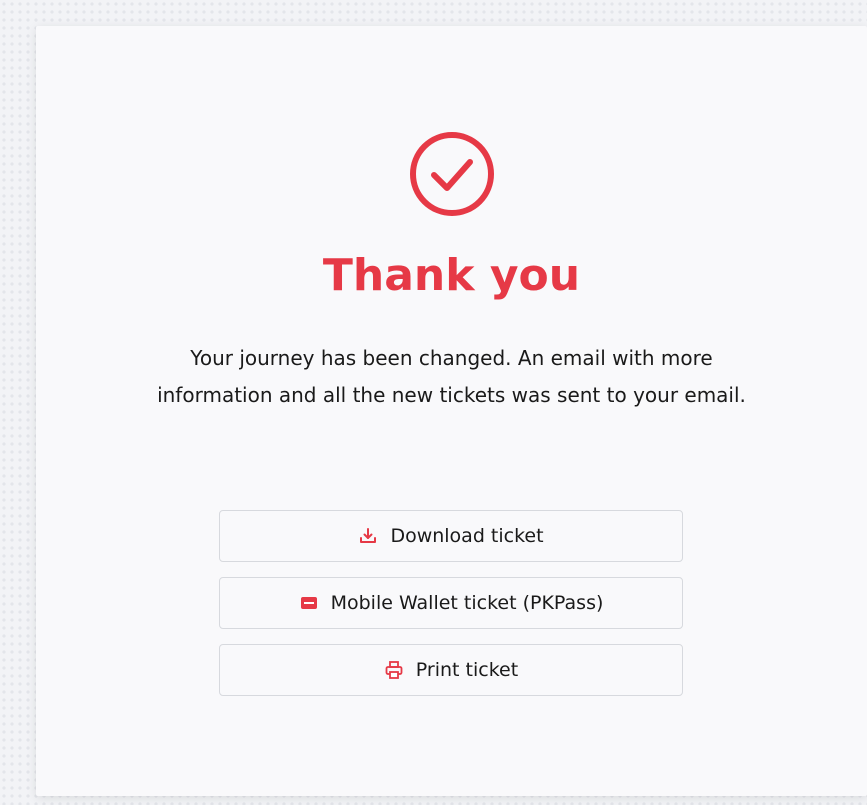  What do you see at coordinates (467, 670) in the screenshot?
I see `print-ticket-label: Print ticket` at bounding box center [467, 670].